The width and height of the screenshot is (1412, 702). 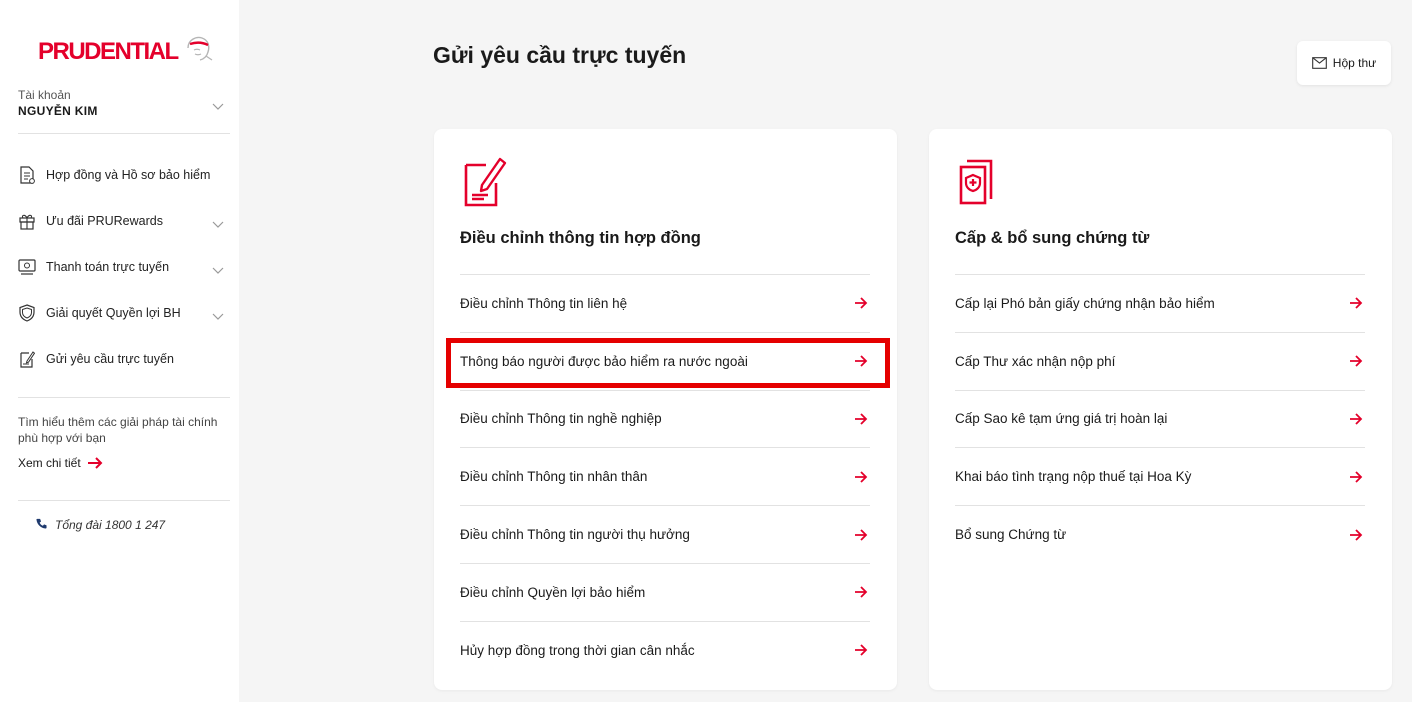 I want to click on list-item-beneficiary: Điều chỉnh Thông tin người thụ hưởng, so click(x=665, y=534).